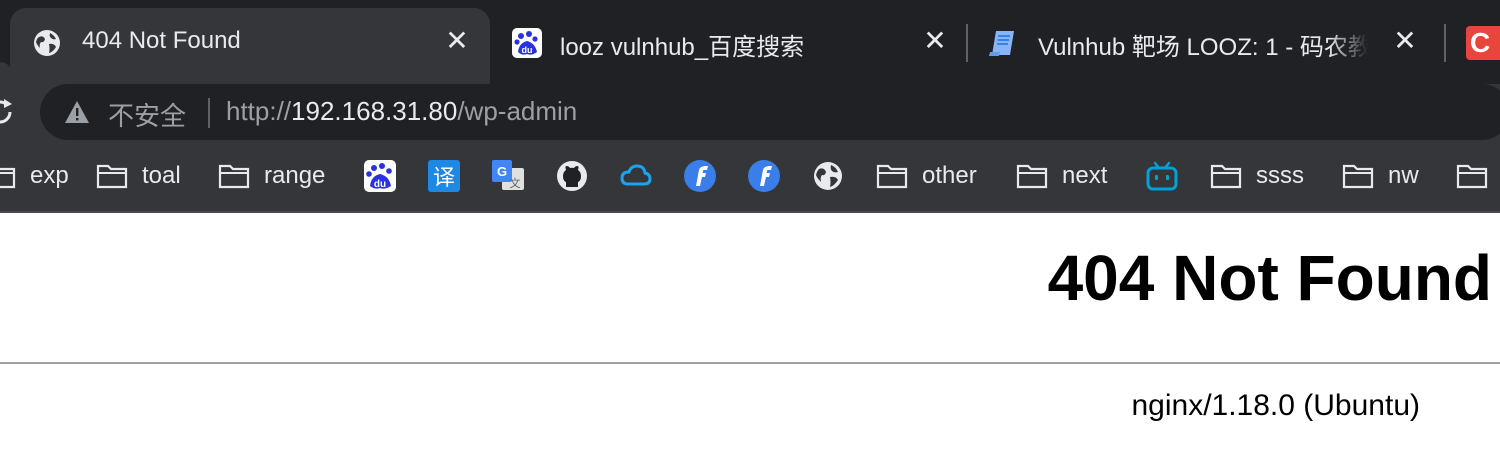  What do you see at coordinates (250, 46) in the screenshot?
I see `tab-404-not-found: 404 Not Found ✕` at bounding box center [250, 46].